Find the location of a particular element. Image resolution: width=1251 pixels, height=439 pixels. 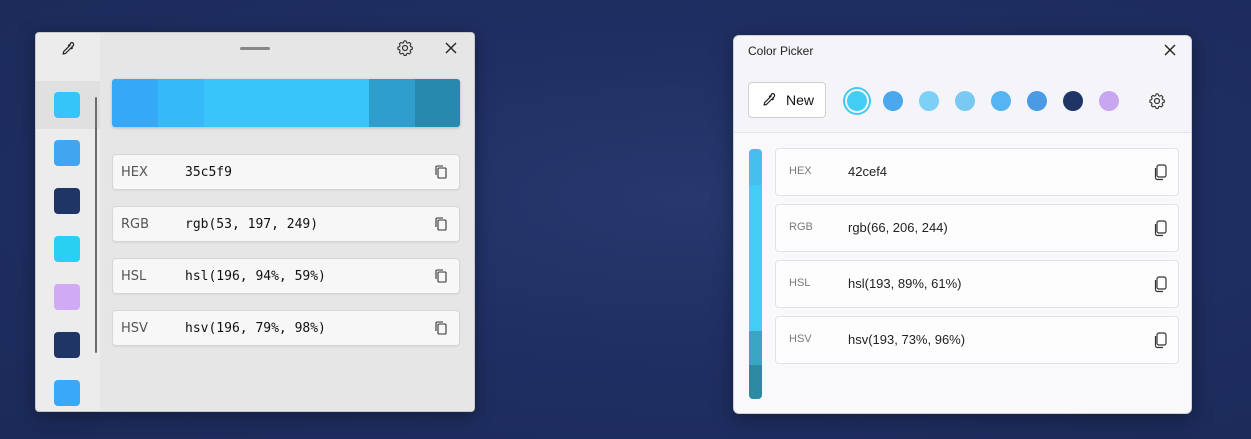

title-bar is located at coordinates (287, 56).